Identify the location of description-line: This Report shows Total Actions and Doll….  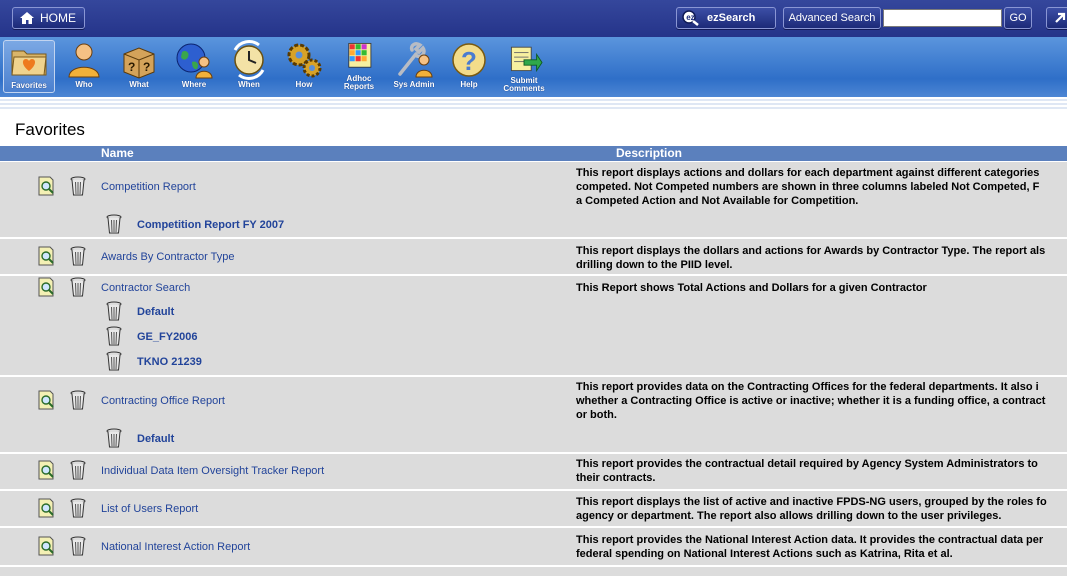
(751, 288).